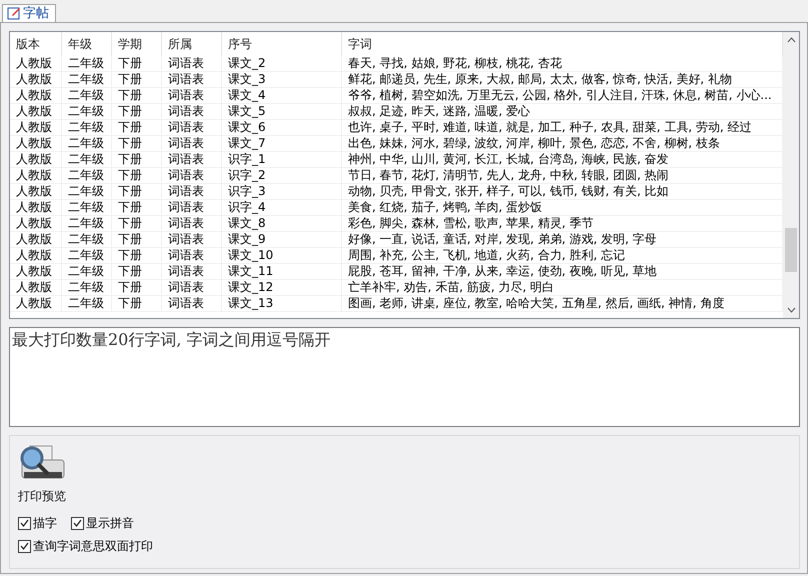  I want to click on table-cell: 课文_10, so click(282, 255).